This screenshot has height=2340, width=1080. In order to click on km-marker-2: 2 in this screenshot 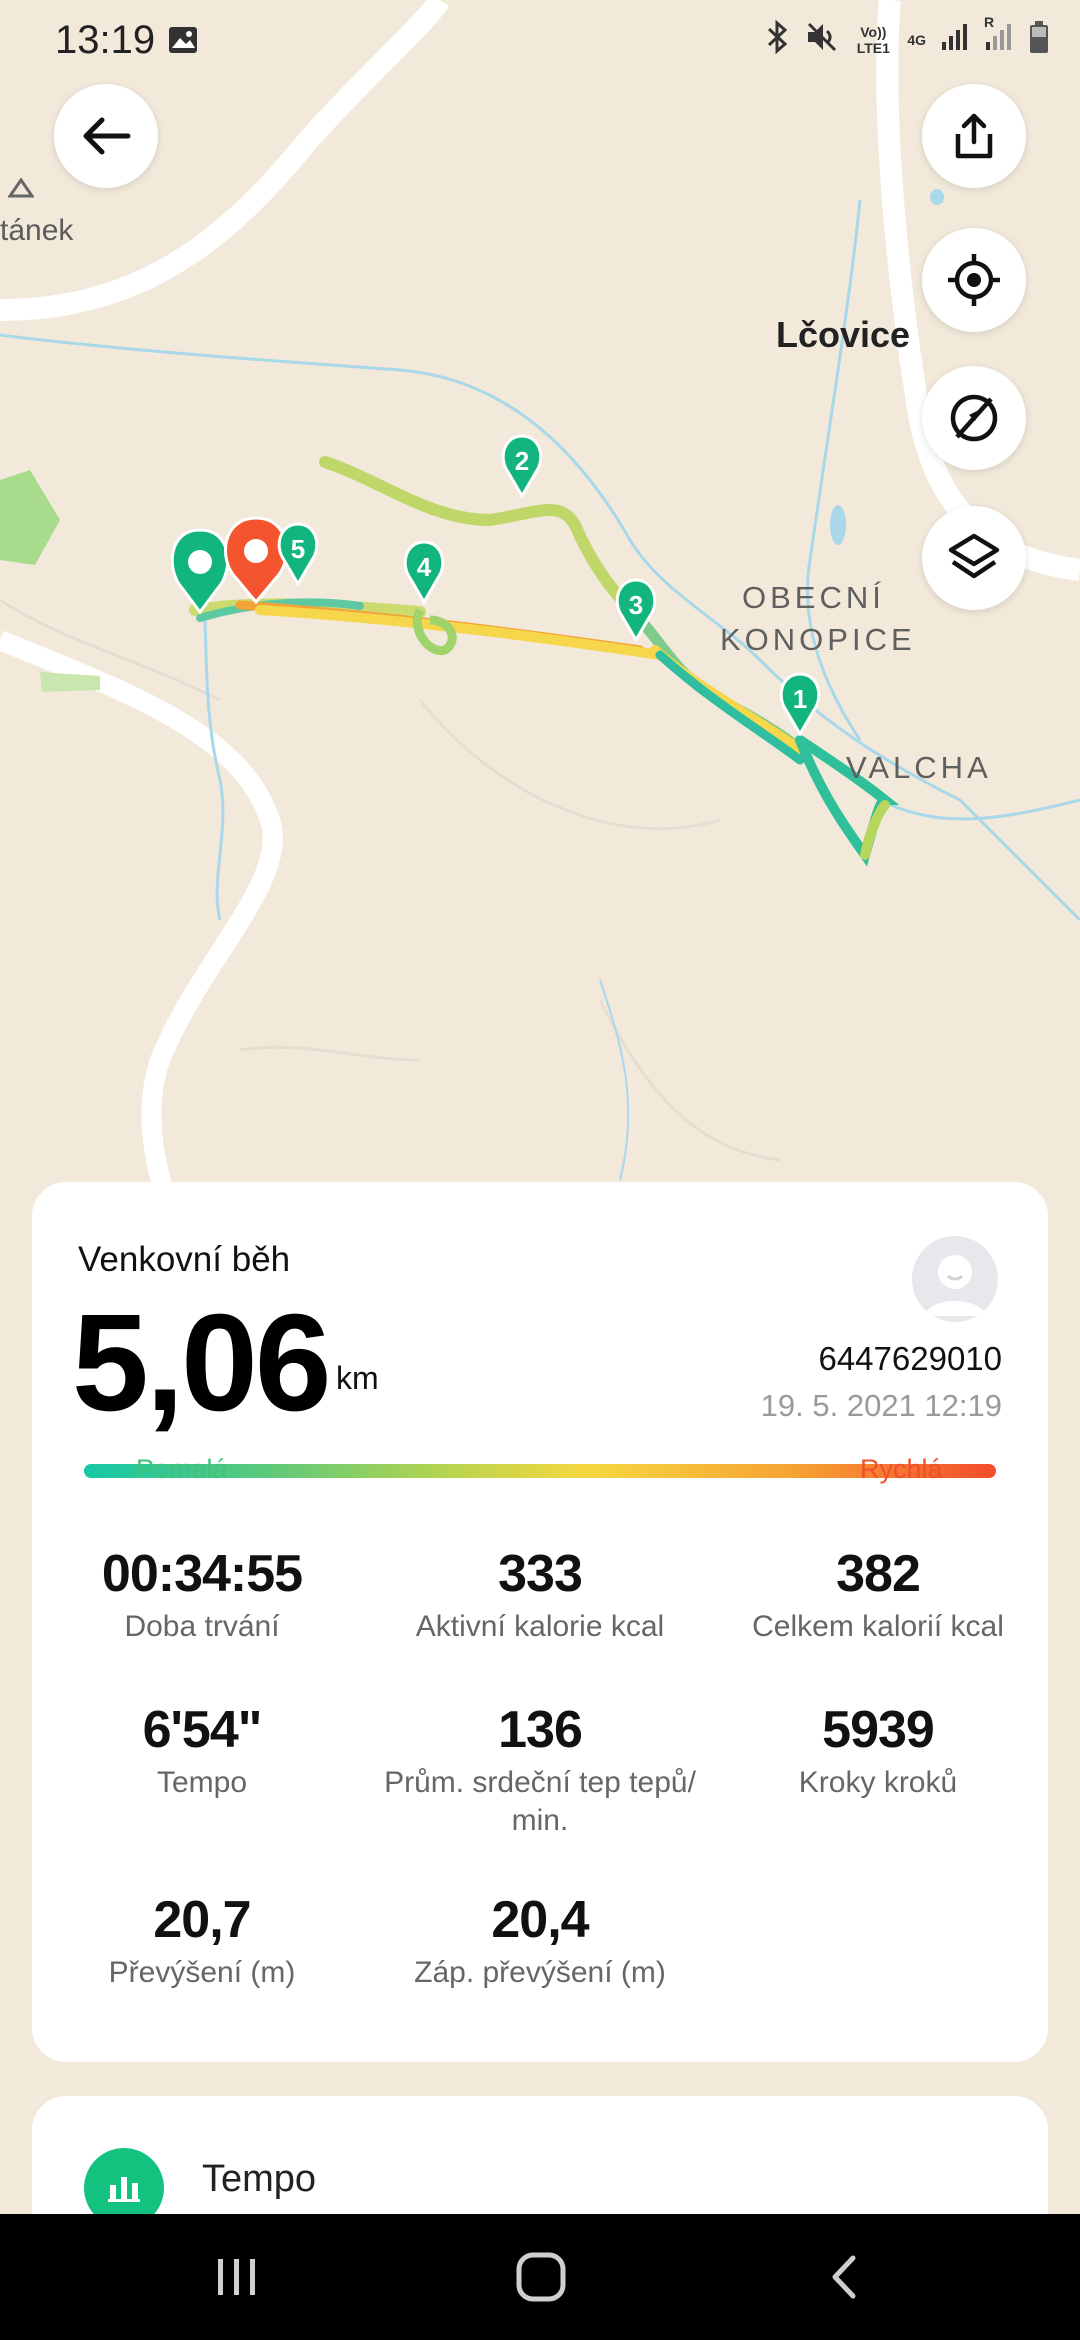, I will do `click(522, 466)`.